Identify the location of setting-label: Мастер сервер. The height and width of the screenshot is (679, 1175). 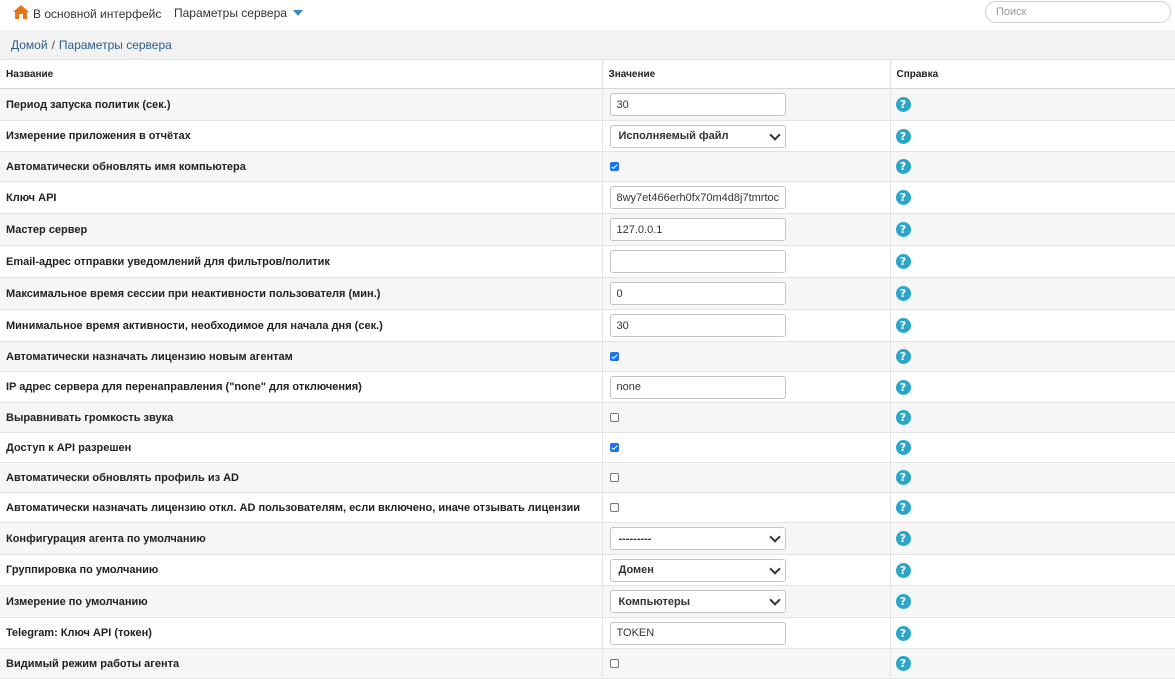
(301, 229).